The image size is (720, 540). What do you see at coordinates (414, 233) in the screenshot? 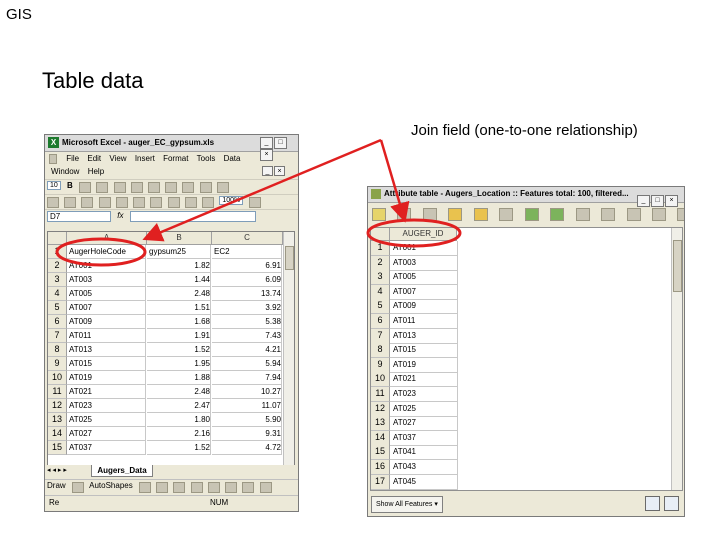
I see `attribute-header-highlight` at bounding box center [414, 233].